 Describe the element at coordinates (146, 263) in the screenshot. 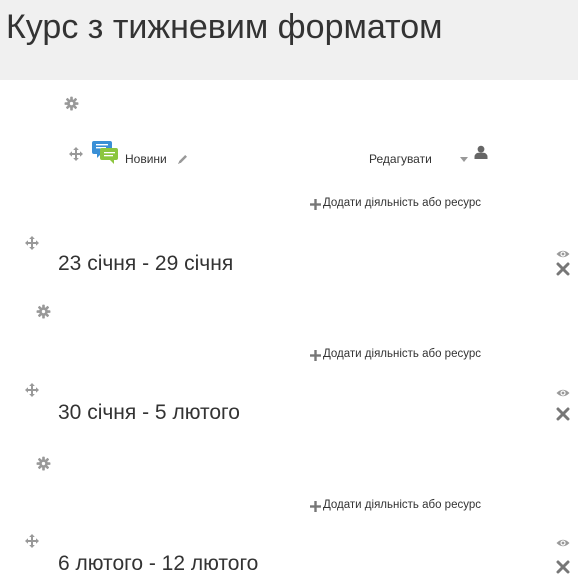

I see `section-title: 23 січня - 29 січня` at that location.